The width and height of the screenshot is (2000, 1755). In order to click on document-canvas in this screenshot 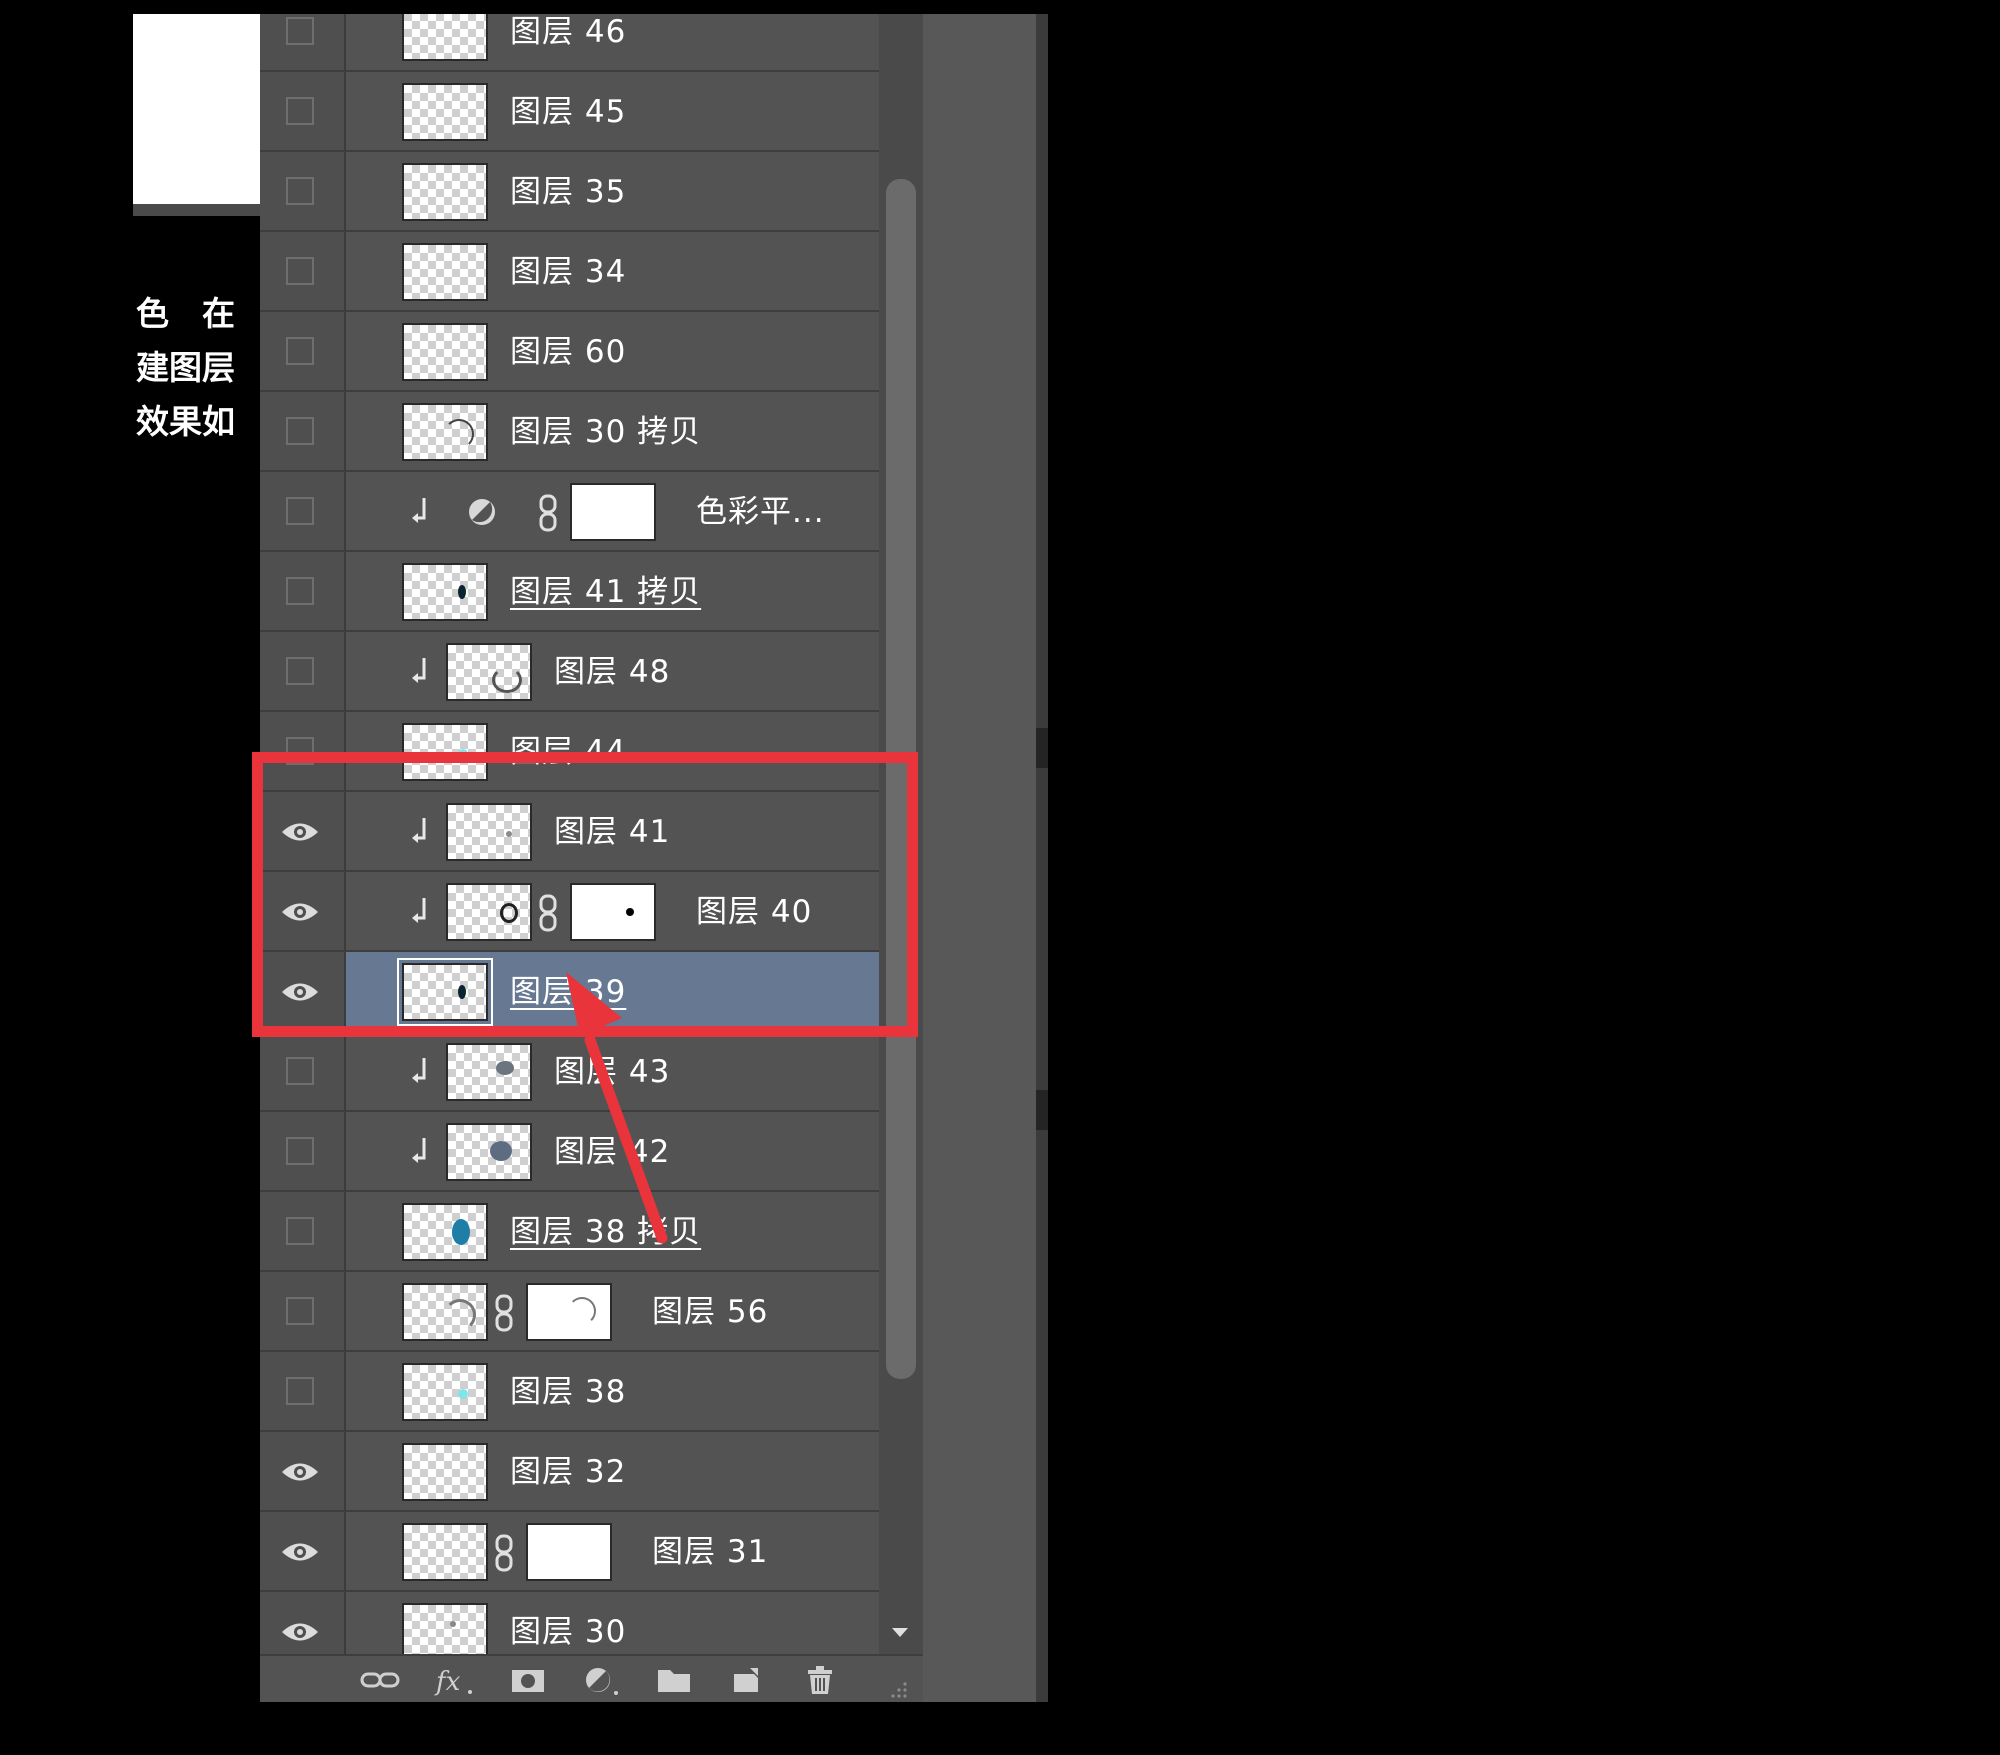, I will do `click(196, 109)`.